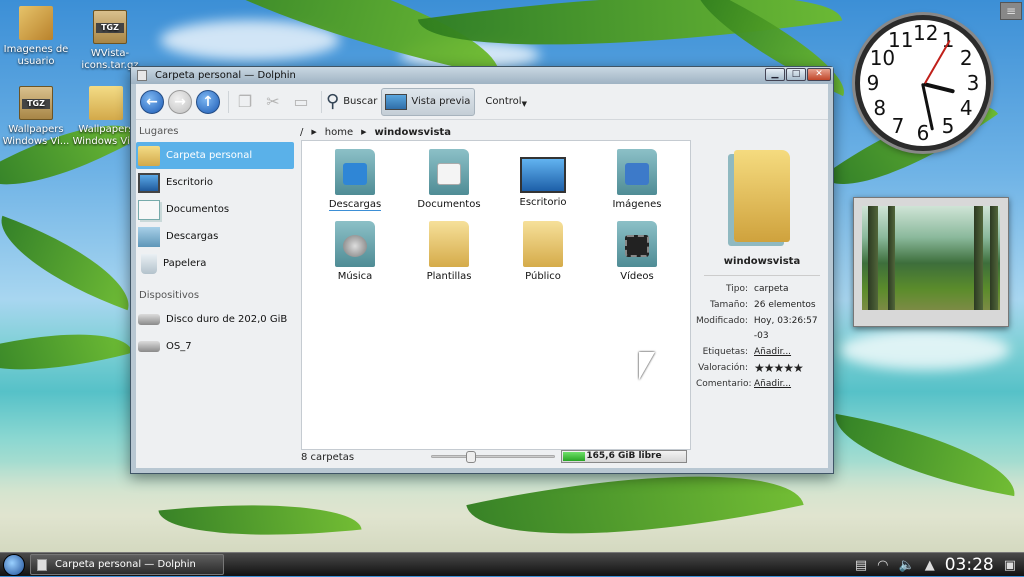 Image resolution: width=1024 pixels, height=577 pixels. What do you see at coordinates (524, 104) in the screenshot?
I see `chevron-down-icon: ▼` at bounding box center [524, 104].